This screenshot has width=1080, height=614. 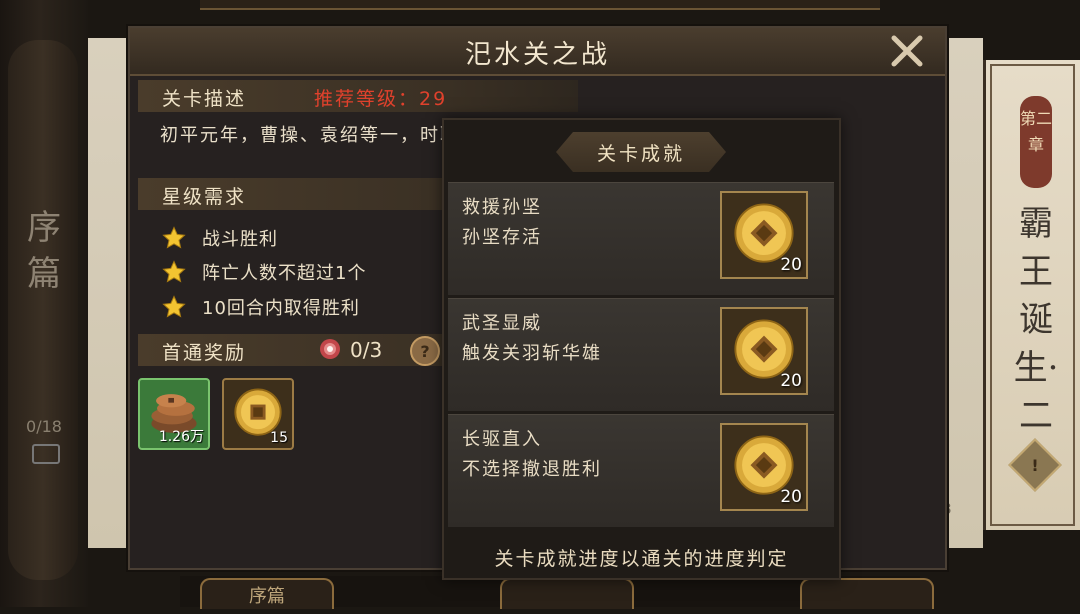 What do you see at coordinates (279, 438) in the screenshot?
I see `reward-quantity: 15` at bounding box center [279, 438].